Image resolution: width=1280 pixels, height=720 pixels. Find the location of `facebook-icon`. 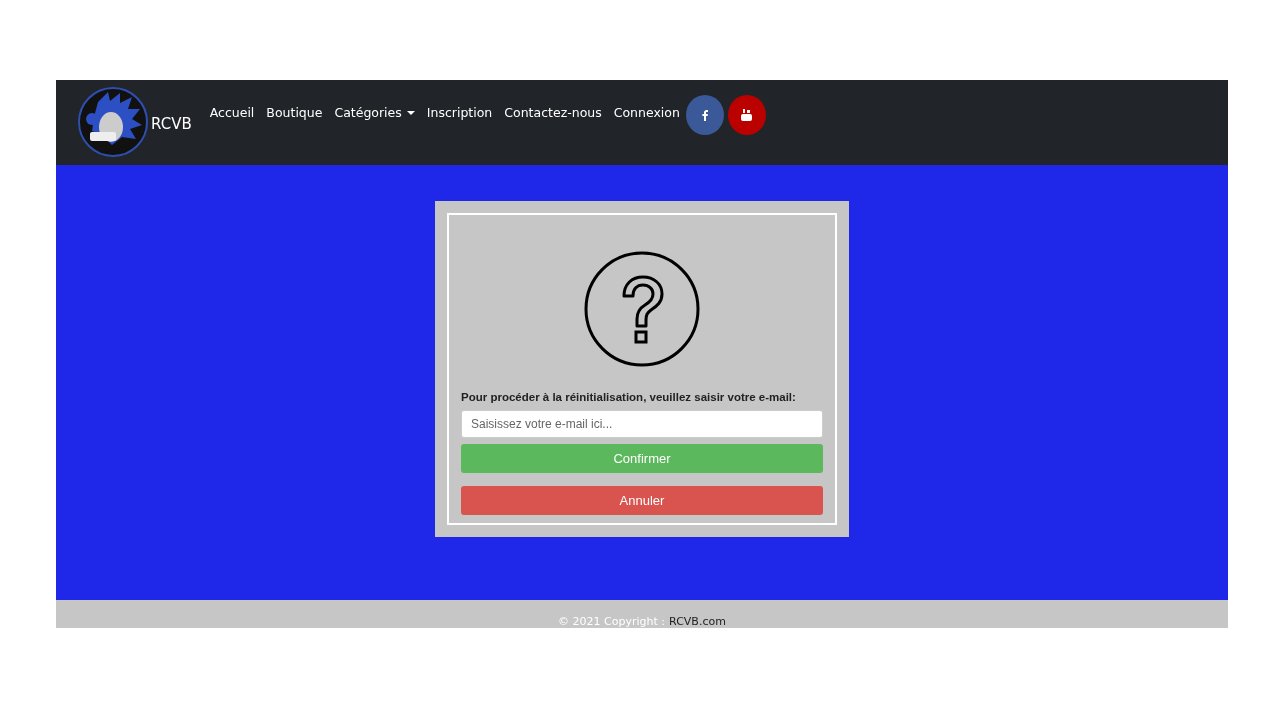

facebook-icon is located at coordinates (704, 115).